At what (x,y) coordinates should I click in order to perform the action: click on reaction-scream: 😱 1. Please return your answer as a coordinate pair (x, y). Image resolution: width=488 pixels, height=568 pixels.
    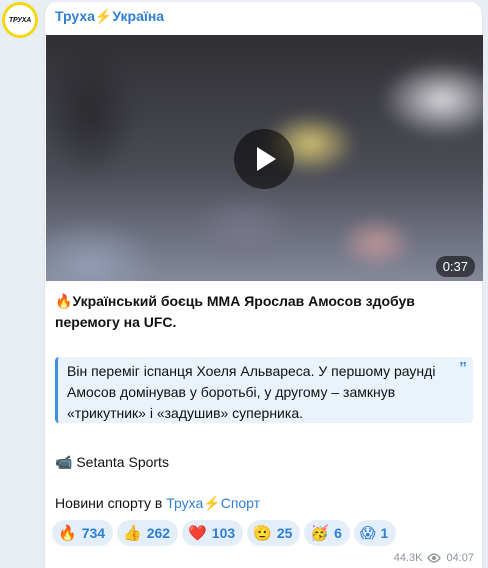
    Looking at the image, I should click on (375, 533).